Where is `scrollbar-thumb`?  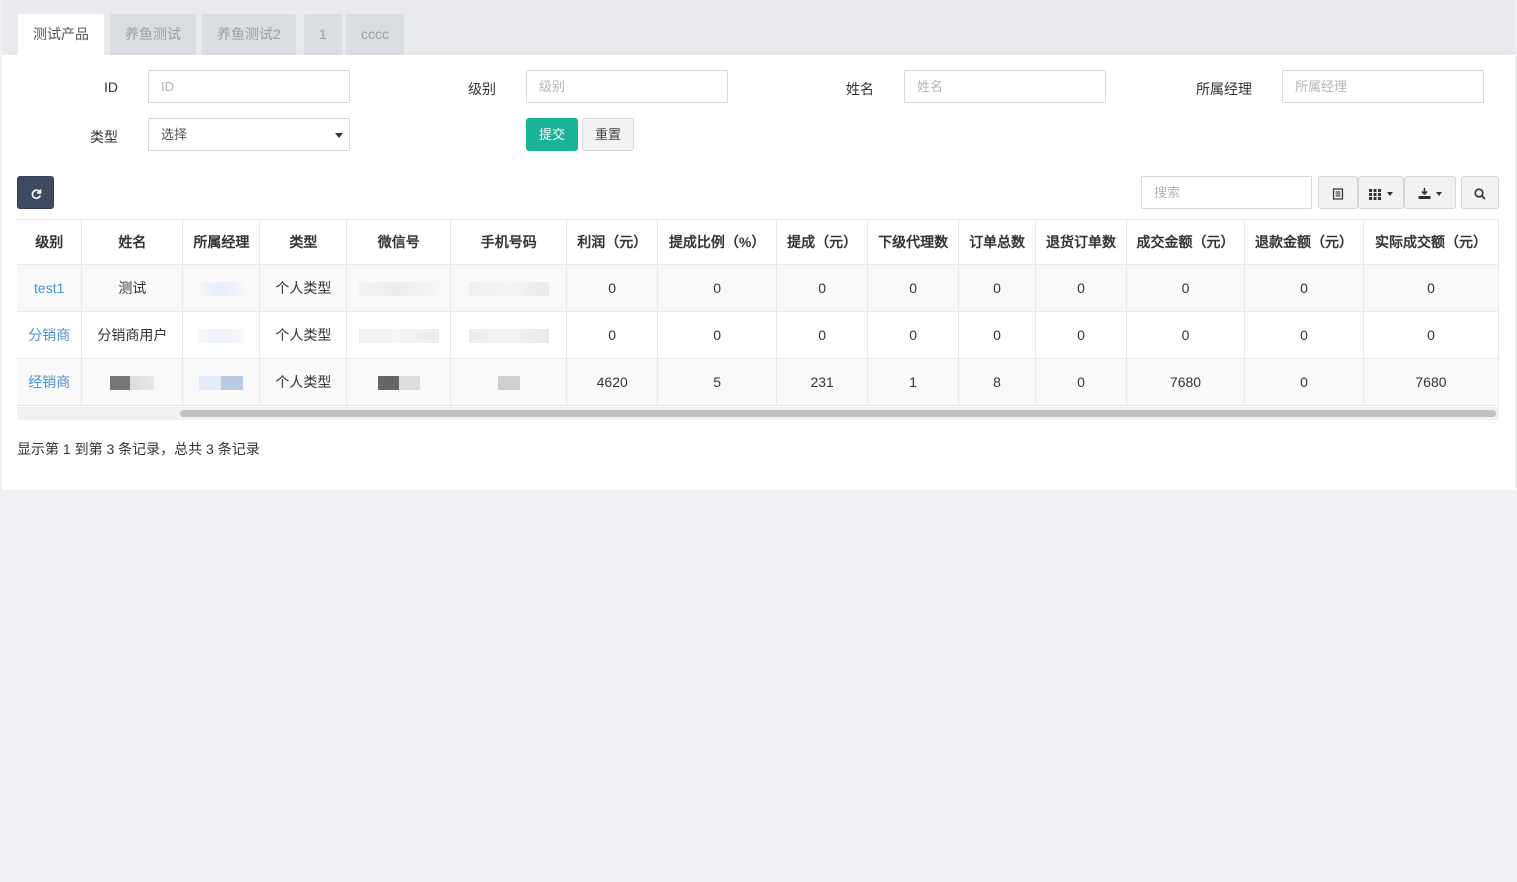 scrollbar-thumb is located at coordinates (838, 413).